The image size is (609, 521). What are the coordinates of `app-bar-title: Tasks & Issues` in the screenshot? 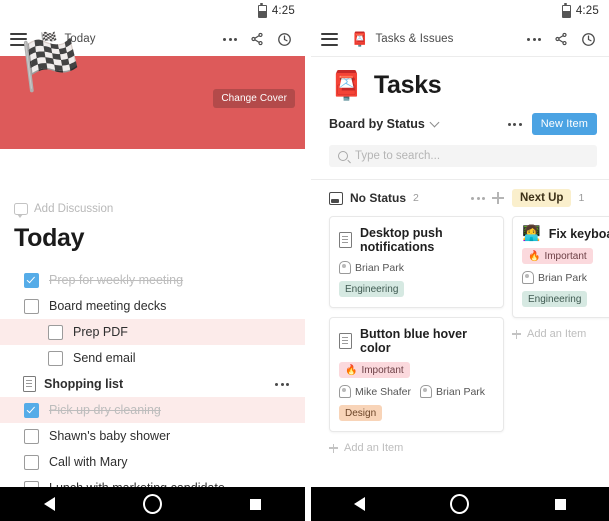 It's located at (414, 39).